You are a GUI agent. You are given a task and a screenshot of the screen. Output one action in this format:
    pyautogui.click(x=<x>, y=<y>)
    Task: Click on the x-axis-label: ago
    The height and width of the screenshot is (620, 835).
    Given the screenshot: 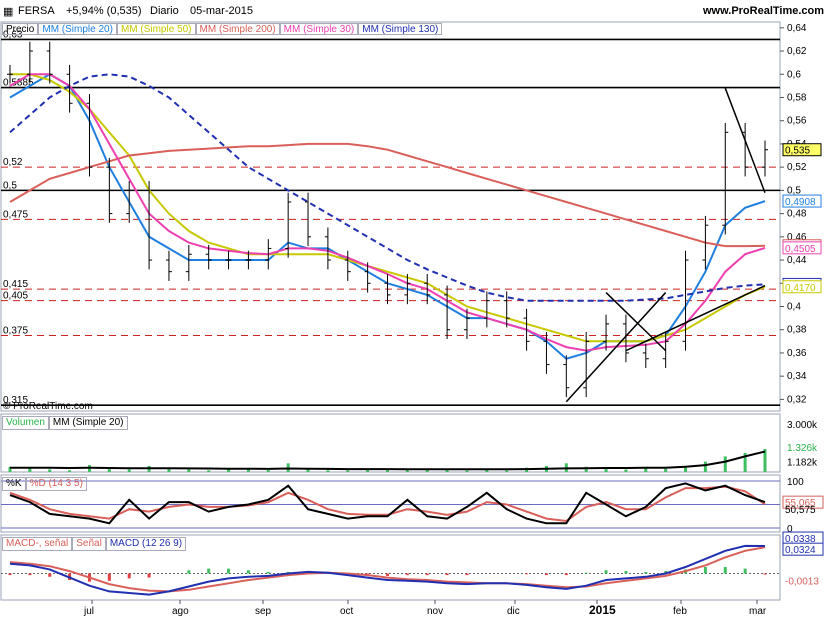 What is the action you would take?
    pyautogui.click(x=180, y=611)
    